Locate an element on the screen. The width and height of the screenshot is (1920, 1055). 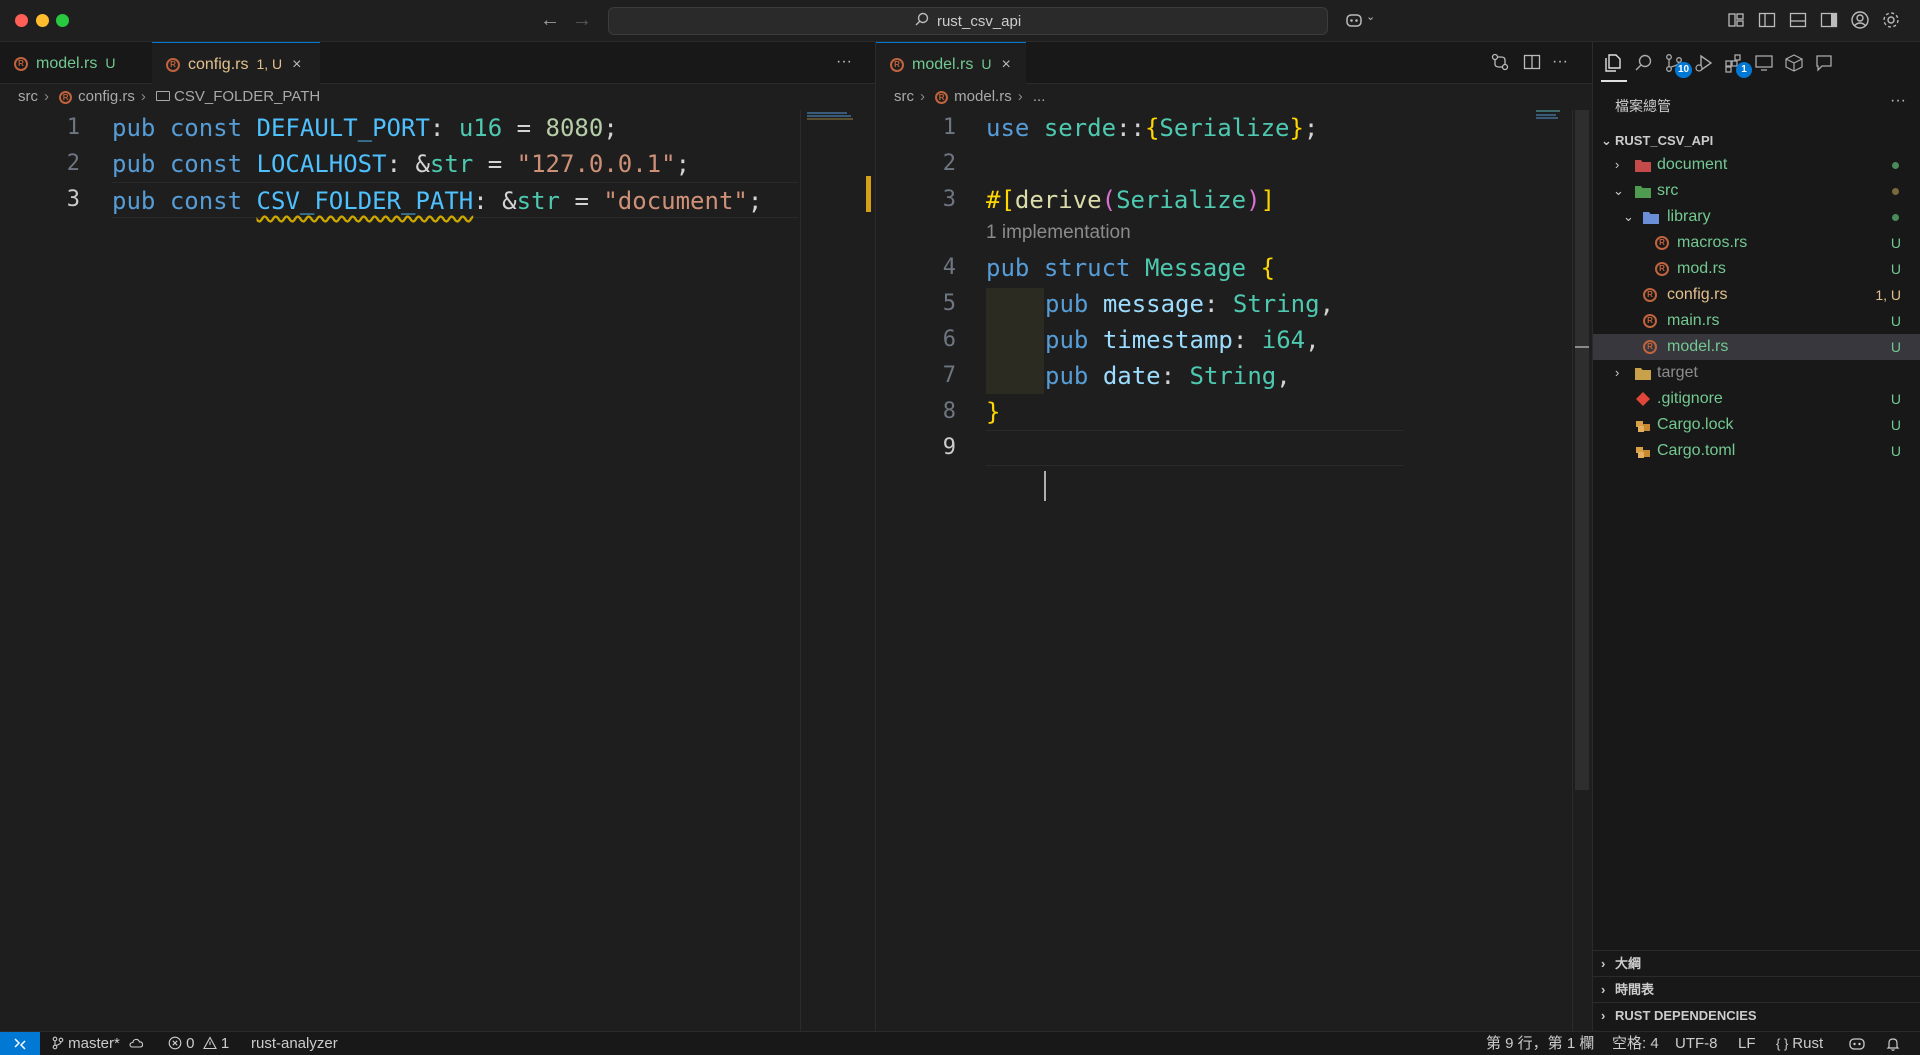
line-number: 8 is located at coordinates (949, 411).